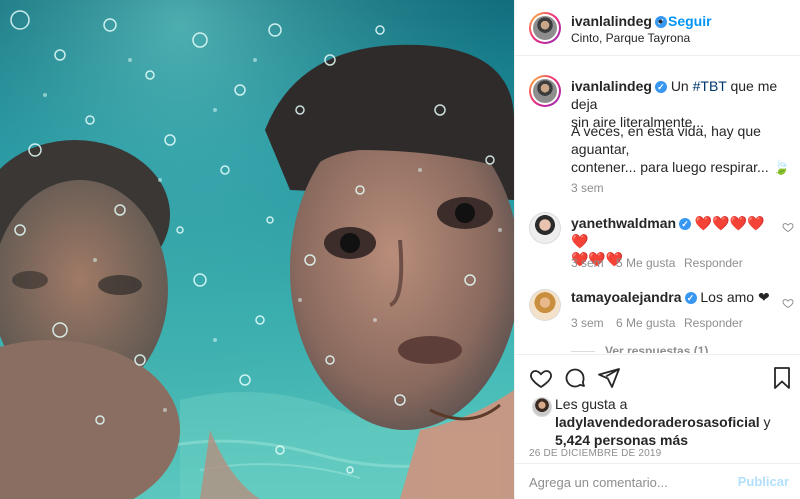  Describe the element at coordinates (623, 223) in the screenshot. I see `comment-username: yanethwaldman` at that location.